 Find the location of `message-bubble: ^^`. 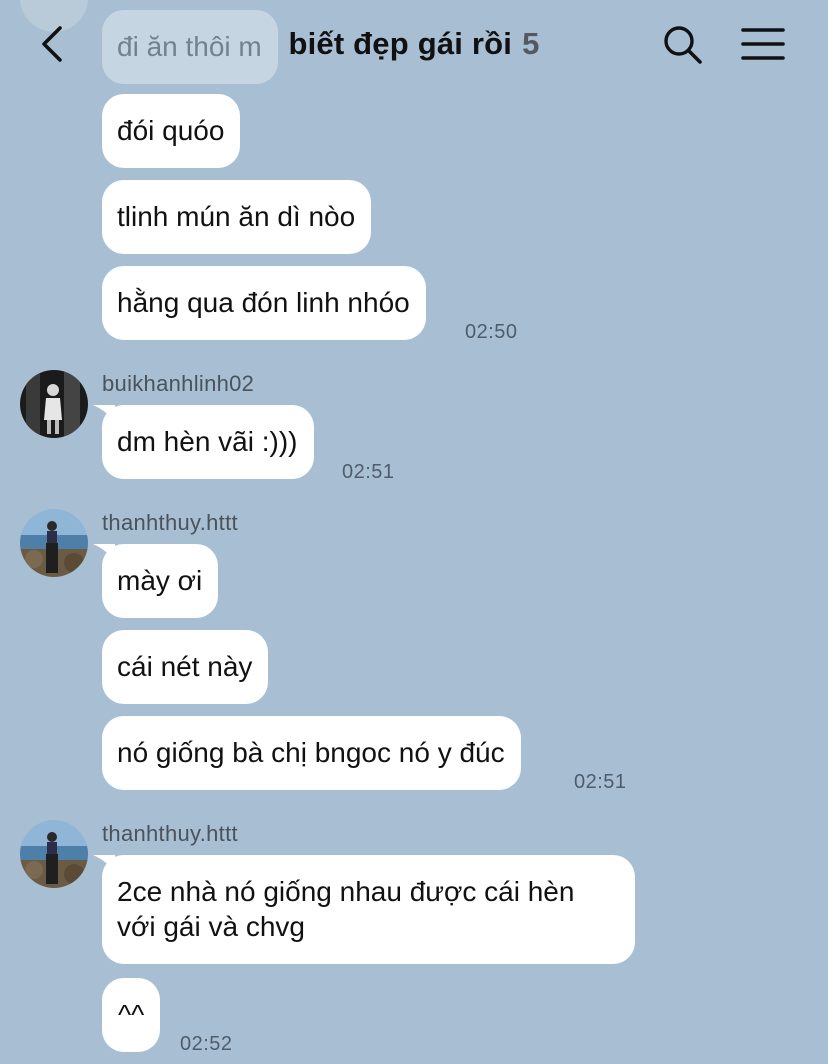

message-bubble: ^^ is located at coordinates (131, 1015).